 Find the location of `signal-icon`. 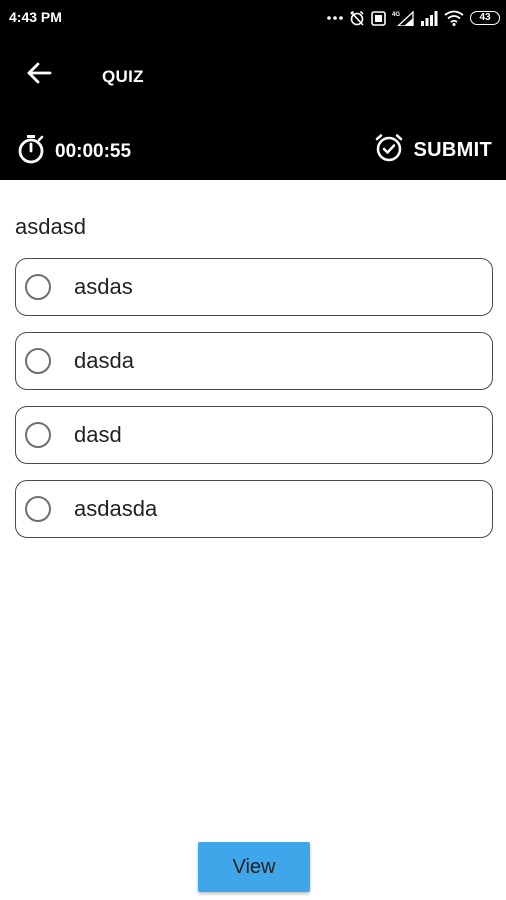

signal-icon is located at coordinates (429, 18).